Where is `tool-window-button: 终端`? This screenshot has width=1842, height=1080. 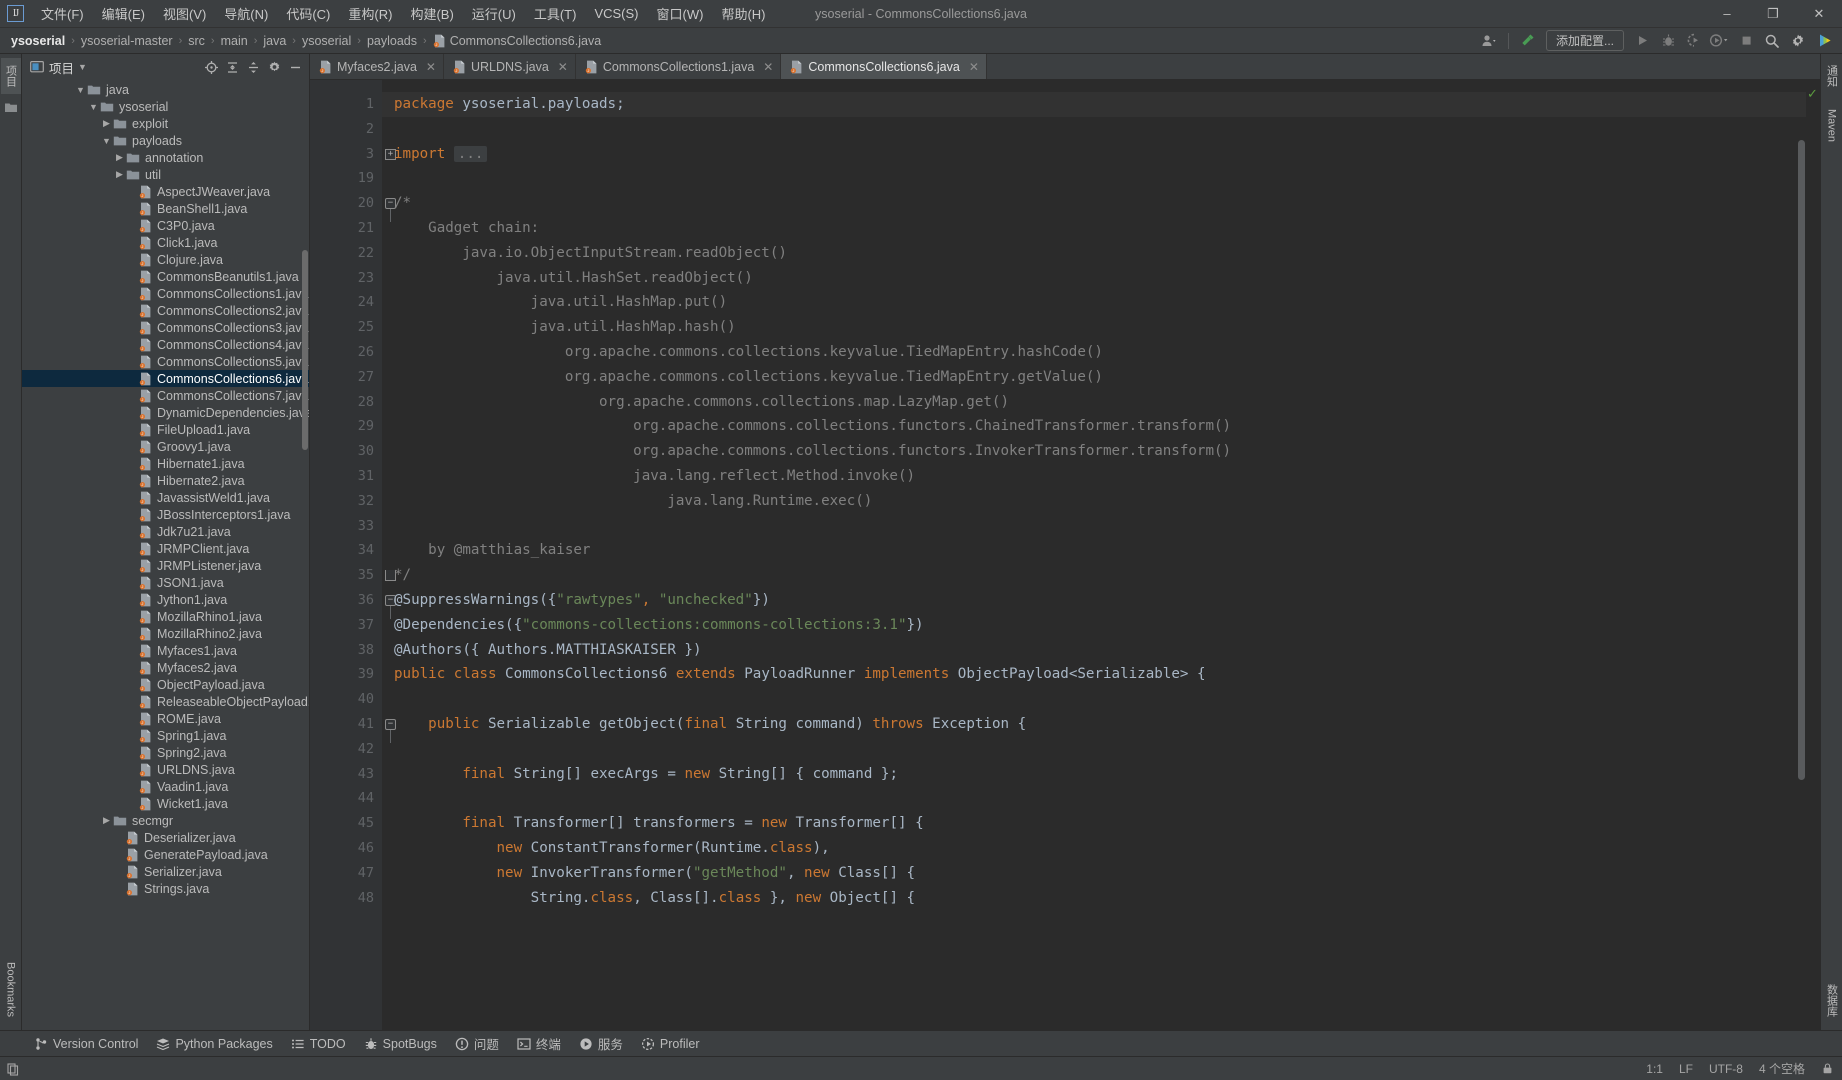
tool-window-button: 终端 is located at coordinates (539, 1043).